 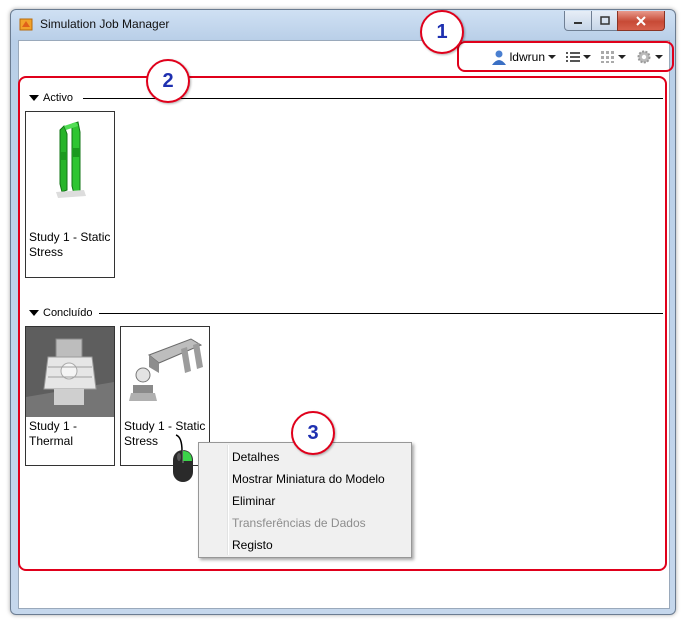 I want to click on close-icon, so click(x=641, y=20).